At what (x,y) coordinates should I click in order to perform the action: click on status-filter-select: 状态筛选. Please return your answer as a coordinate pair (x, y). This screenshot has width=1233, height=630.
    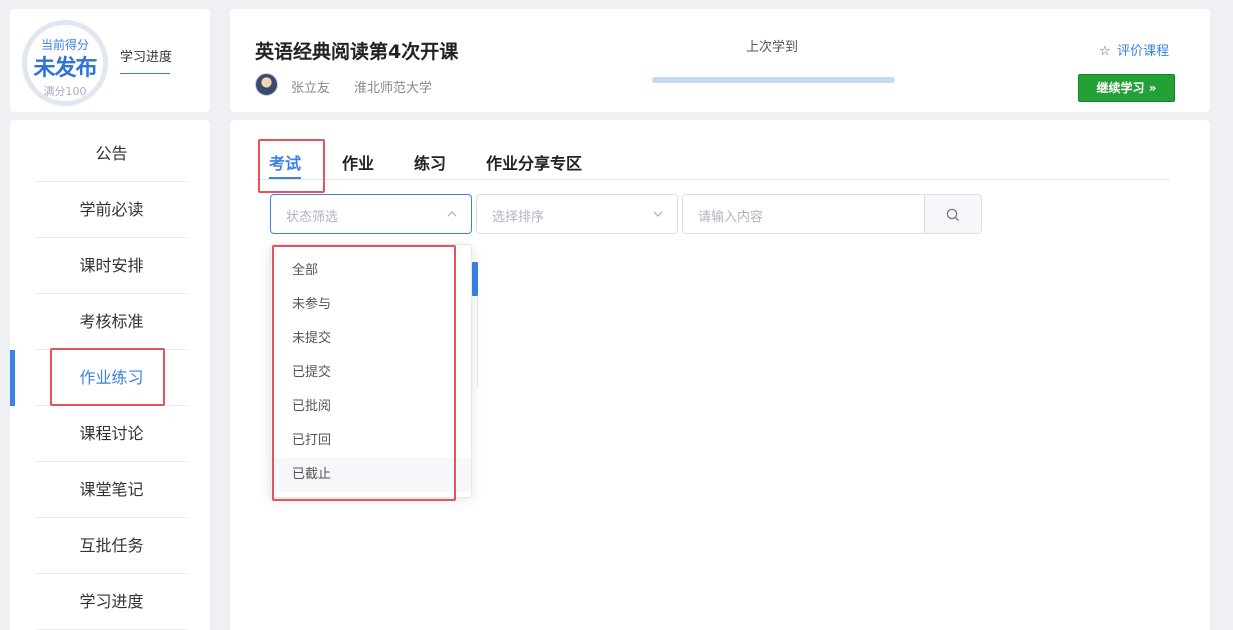
    Looking at the image, I should click on (371, 214).